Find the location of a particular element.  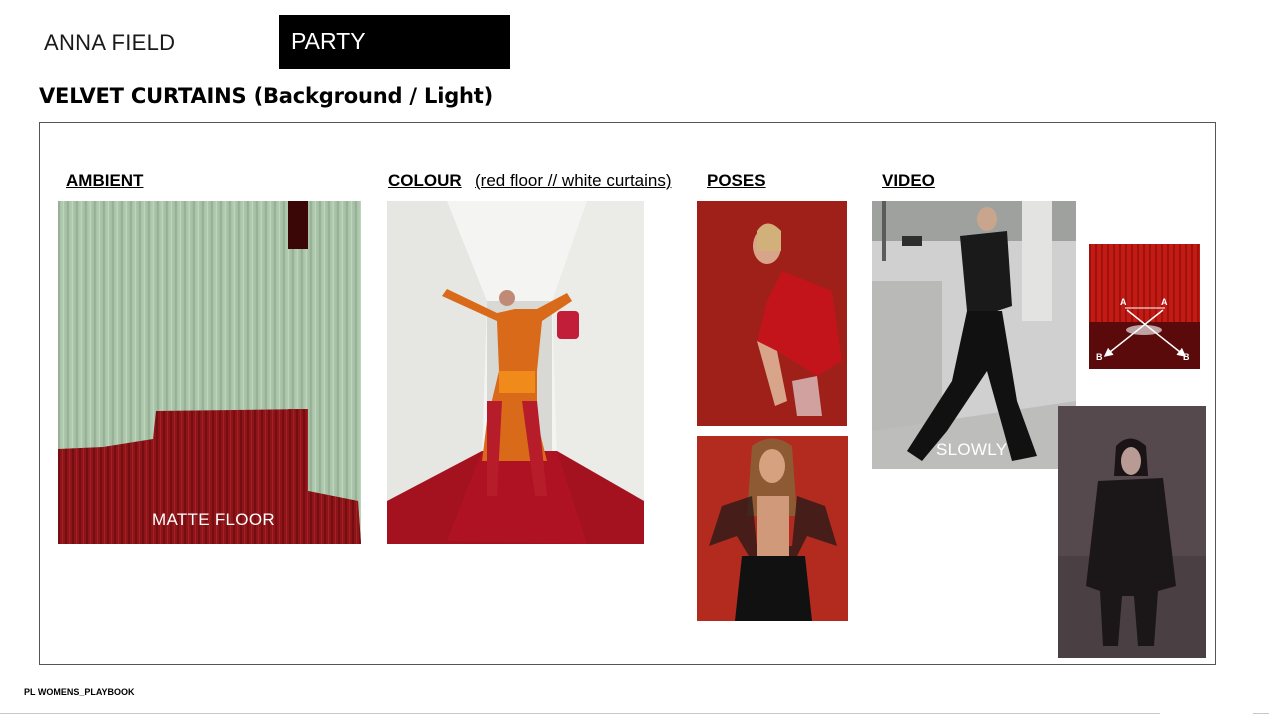

caption-matte-floor: MATTE FLOOR is located at coordinates (213, 519).